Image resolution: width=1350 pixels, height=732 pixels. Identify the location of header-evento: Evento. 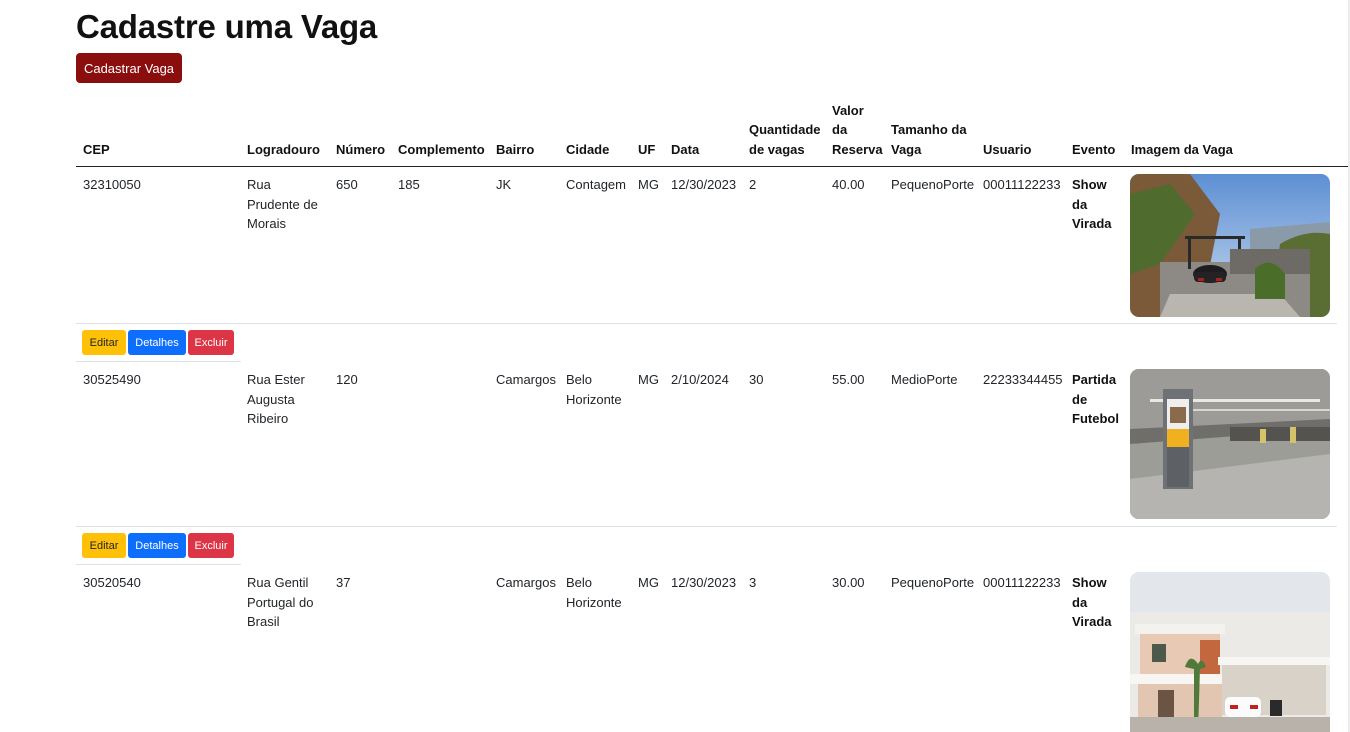
(1094, 149).